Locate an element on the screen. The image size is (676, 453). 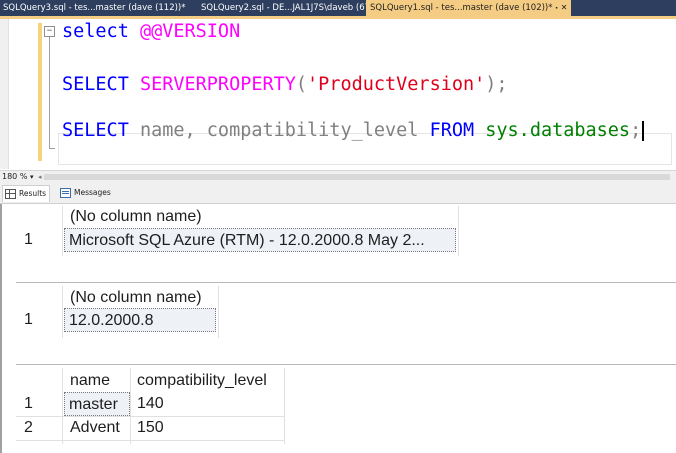
change-indicator-bar is located at coordinates (40, 92).